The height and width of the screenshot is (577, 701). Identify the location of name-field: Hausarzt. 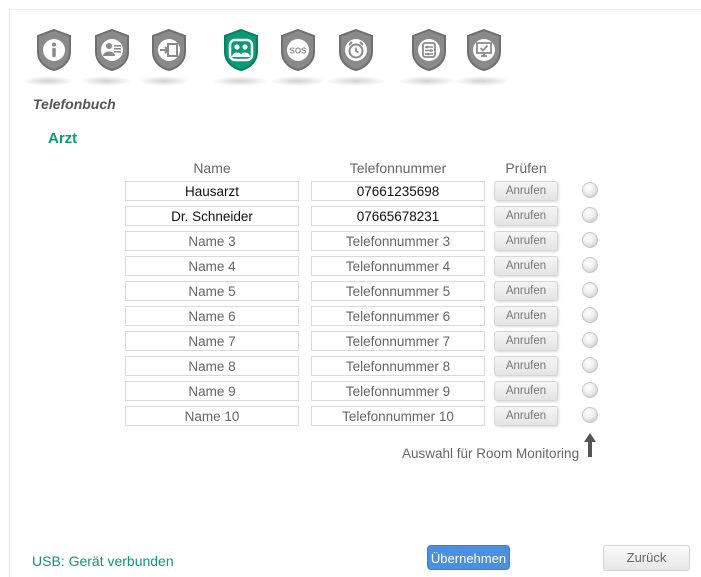
(212, 191).